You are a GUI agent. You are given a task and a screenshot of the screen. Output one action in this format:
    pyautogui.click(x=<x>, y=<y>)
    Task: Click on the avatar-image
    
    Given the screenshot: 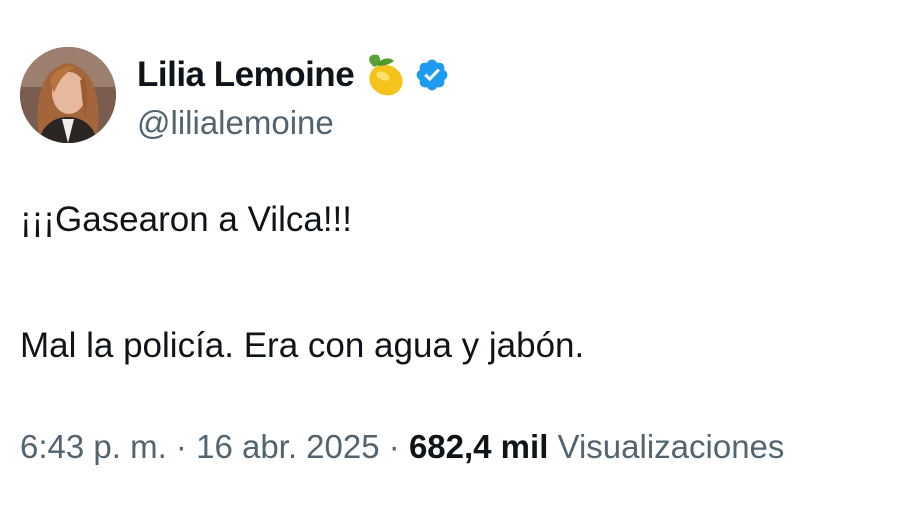 What is the action you would take?
    pyautogui.click(x=68, y=95)
    